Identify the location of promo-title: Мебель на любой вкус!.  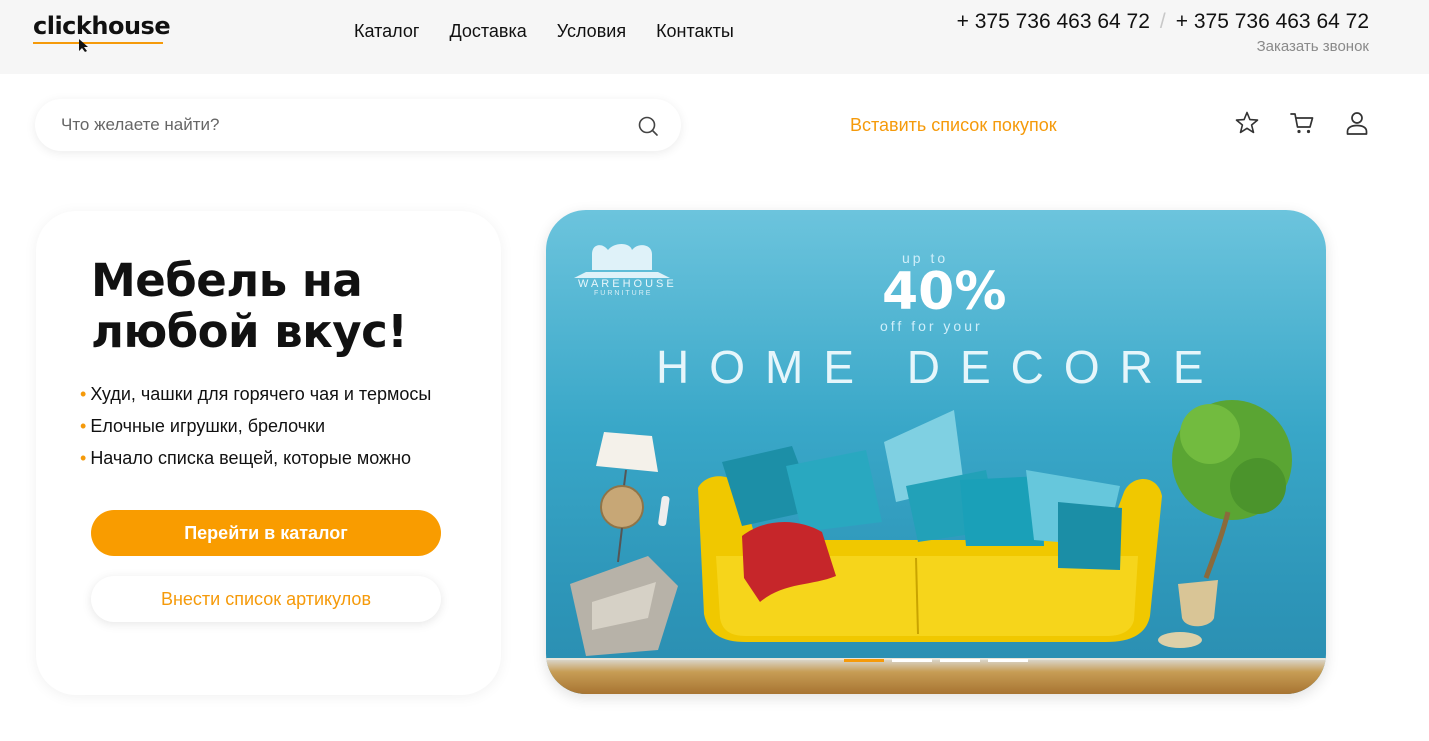
(249, 306).